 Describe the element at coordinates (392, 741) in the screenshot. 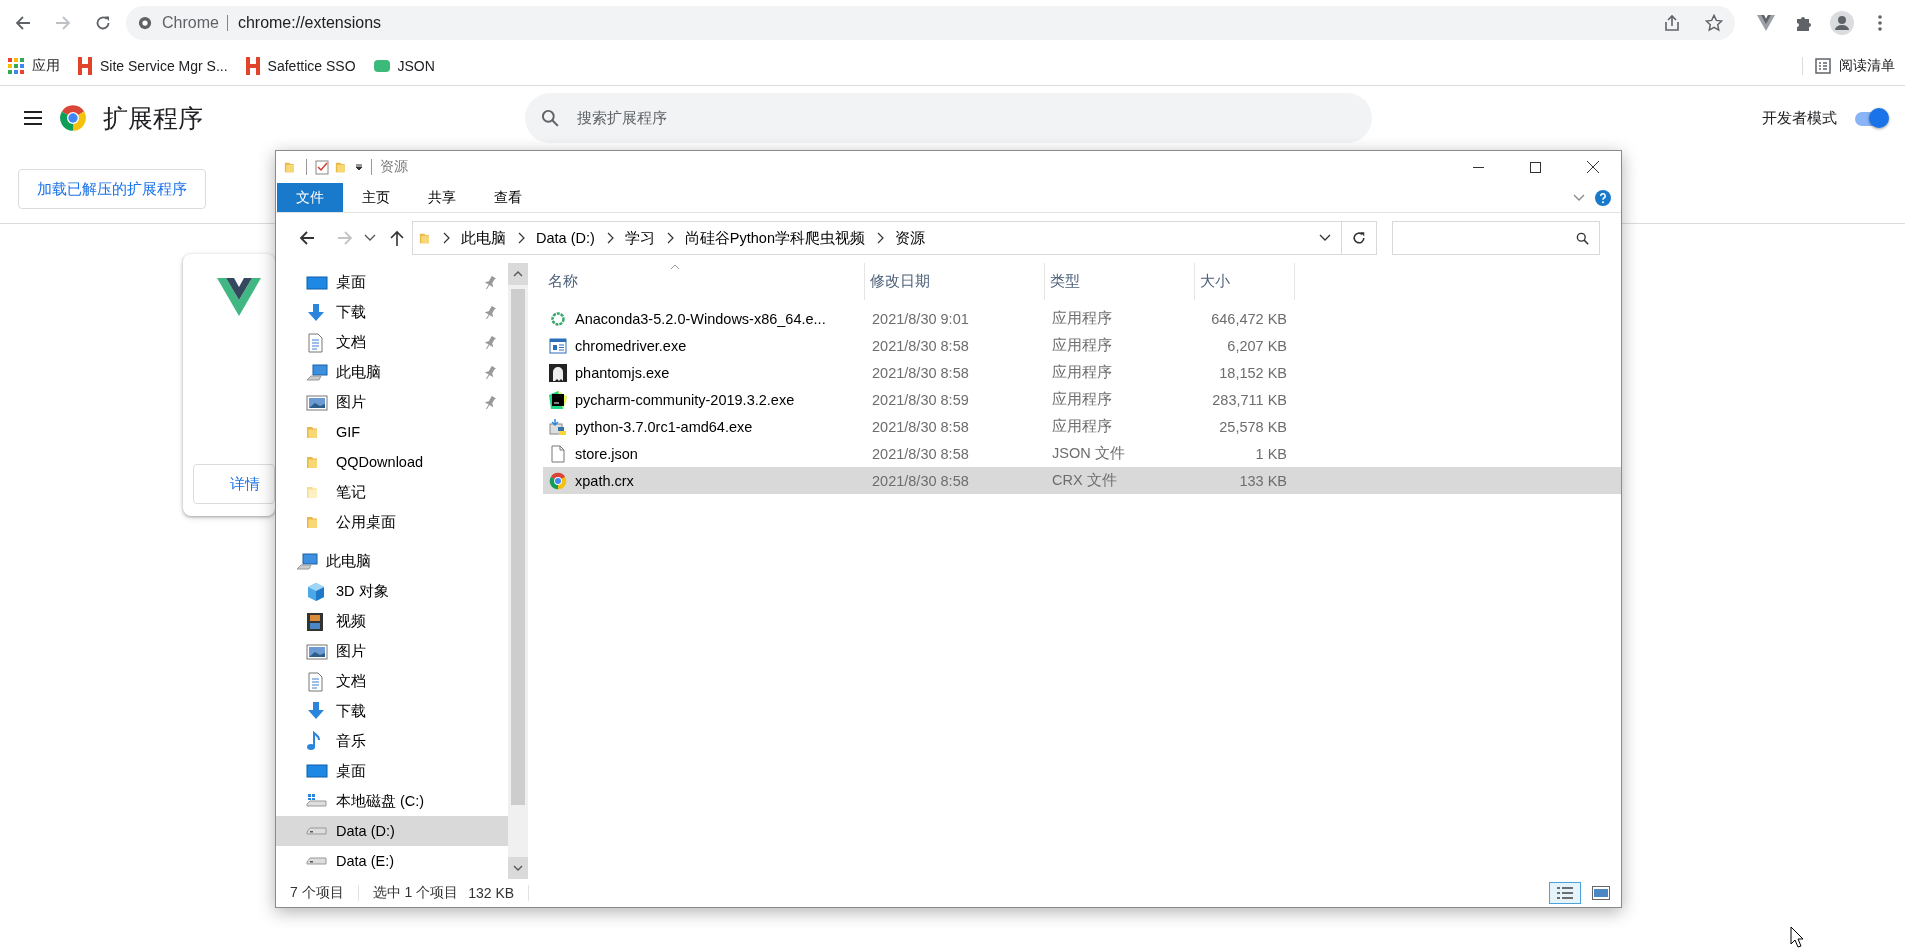

I see `nav-item: 音乐` at that location.